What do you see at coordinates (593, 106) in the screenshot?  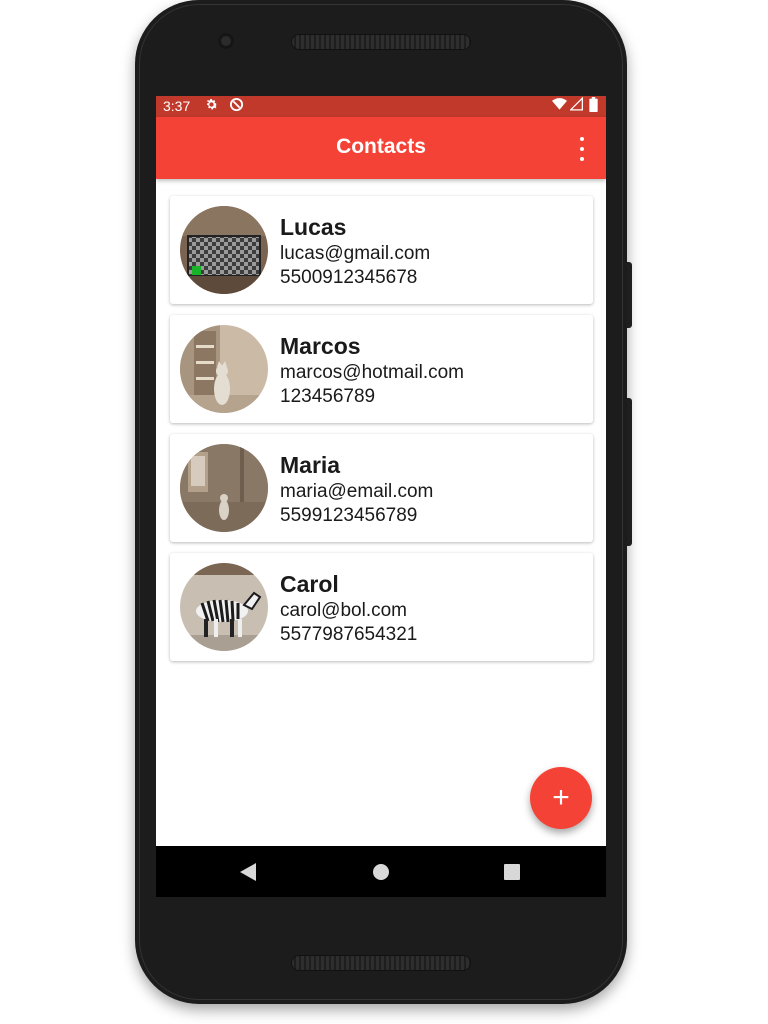 I see `battery-icon` at bounding box center [593, 106].